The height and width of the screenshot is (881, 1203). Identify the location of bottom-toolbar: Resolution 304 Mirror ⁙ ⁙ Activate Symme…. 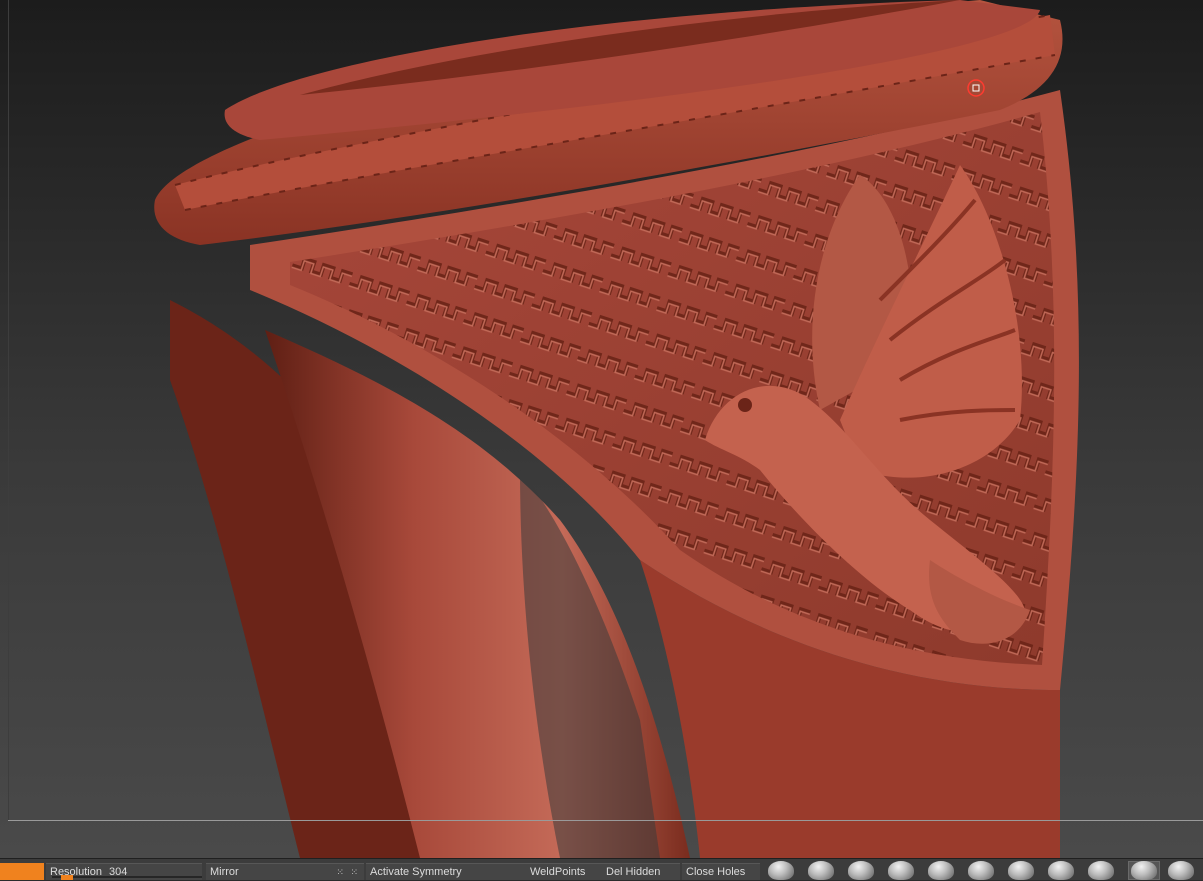
(601, 869).